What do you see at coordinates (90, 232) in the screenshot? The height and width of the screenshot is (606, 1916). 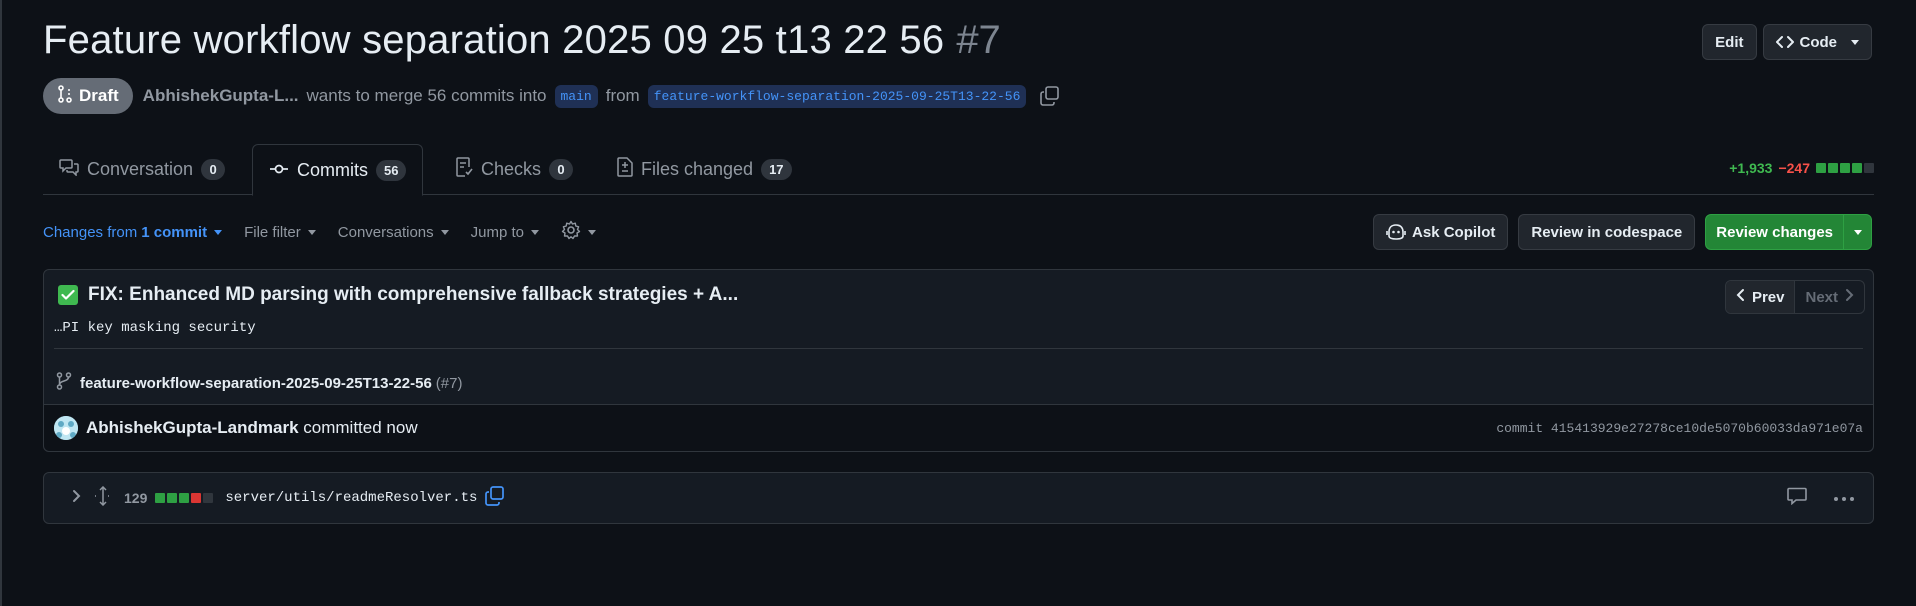 I see `changes-from-label: Changes from` at bounding box center [90, 232].